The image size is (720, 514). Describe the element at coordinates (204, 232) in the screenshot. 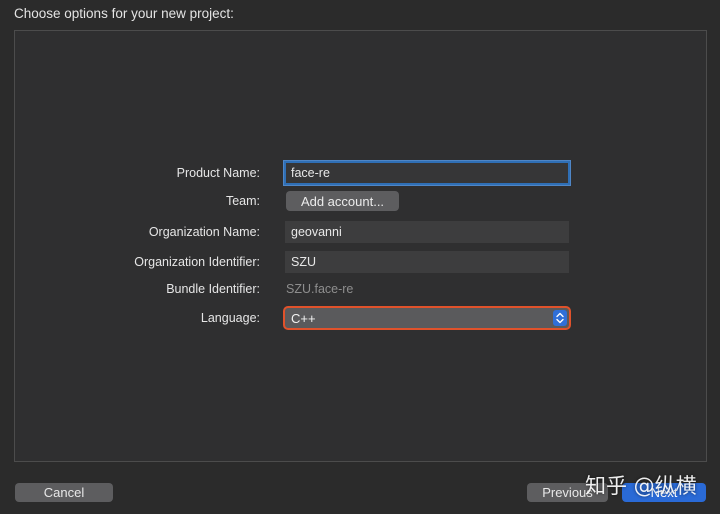

I see `organization-name-label: Organization Name:` at that location.